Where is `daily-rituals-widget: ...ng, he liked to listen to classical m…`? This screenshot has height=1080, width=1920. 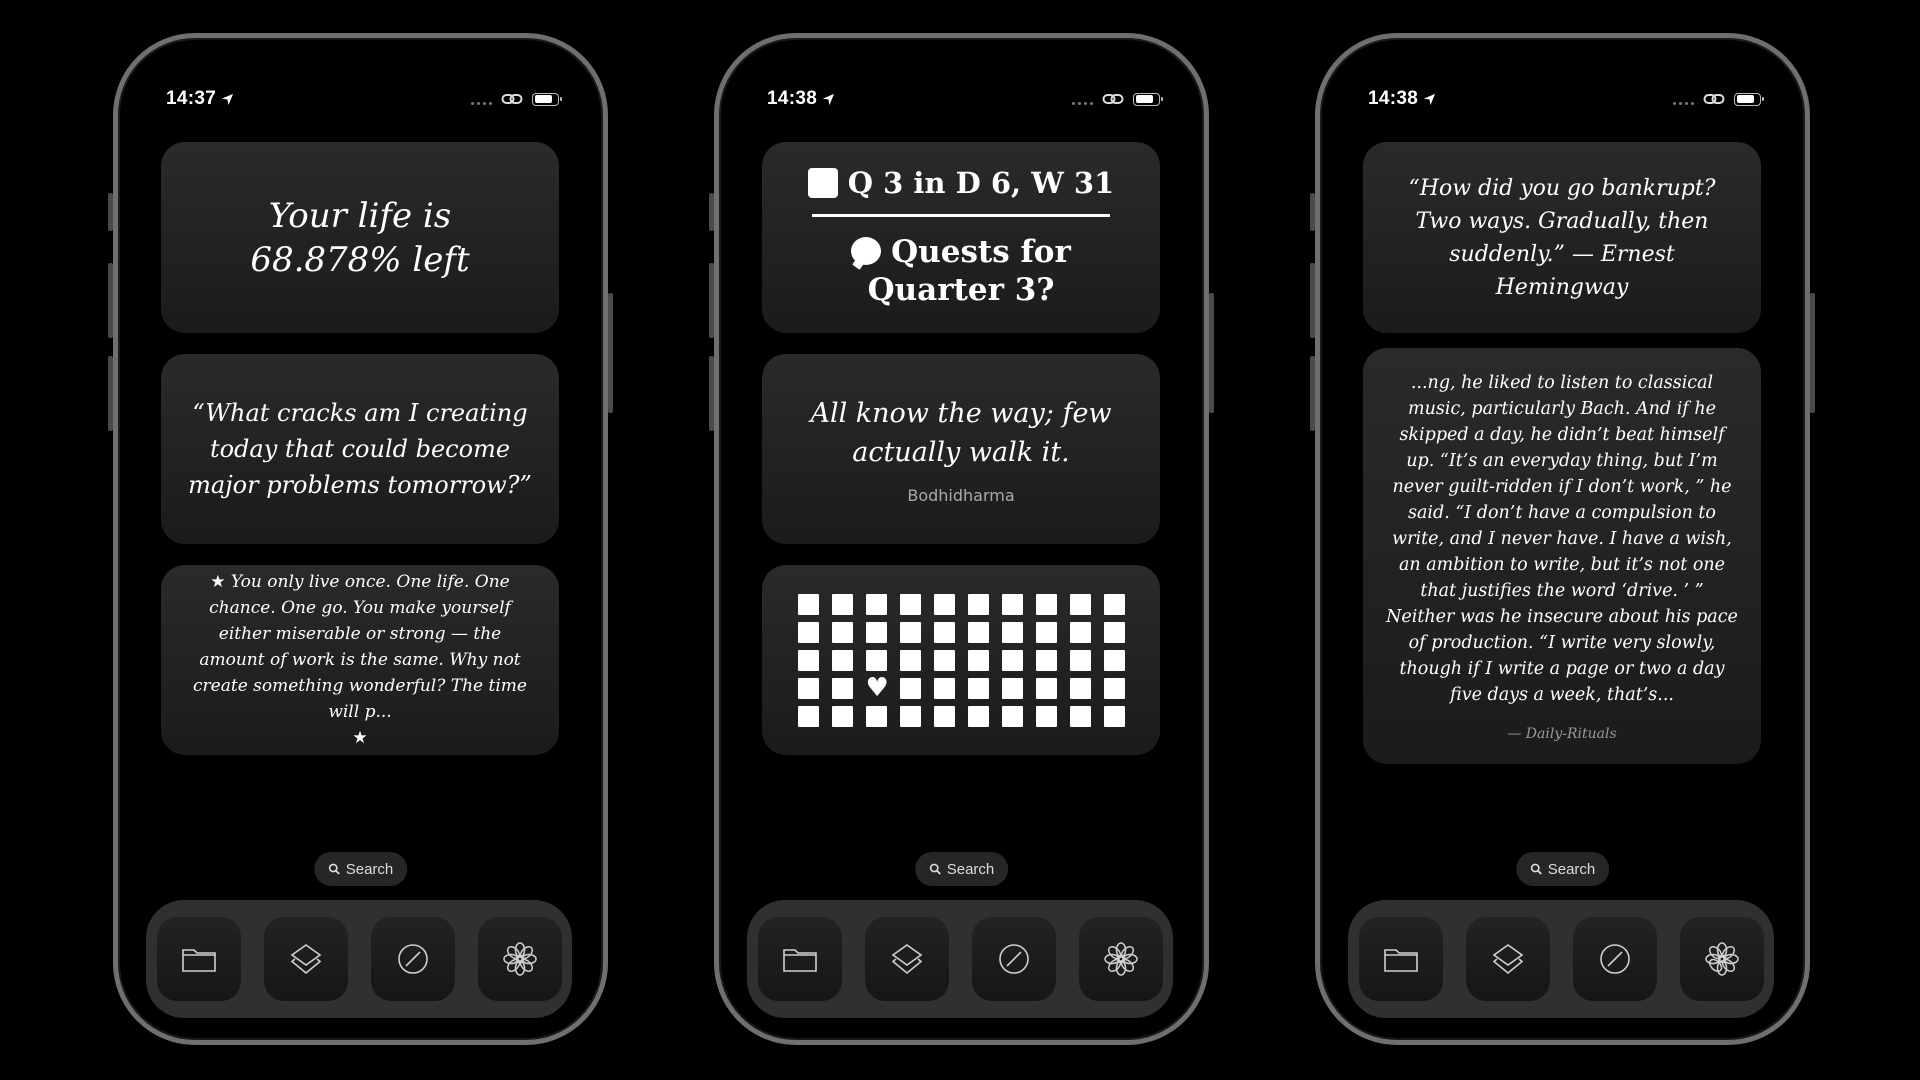 daily-rituals-widget: ...ng, he liked to listen to classical m… is located at coordinates (1562, 556).